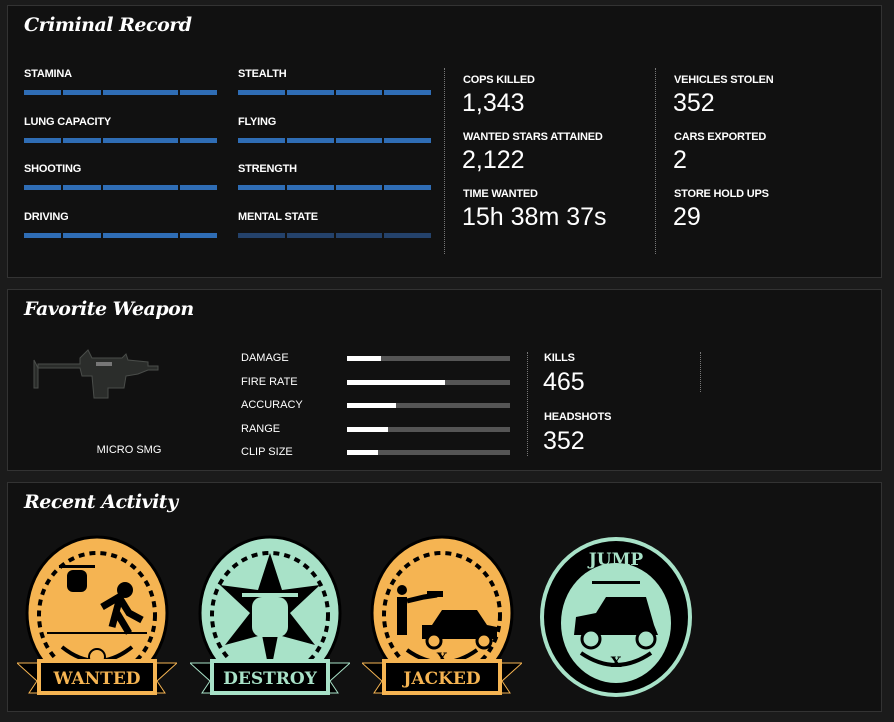  I want to click on weapon-stat-label: RANGE, so click(261, 428).